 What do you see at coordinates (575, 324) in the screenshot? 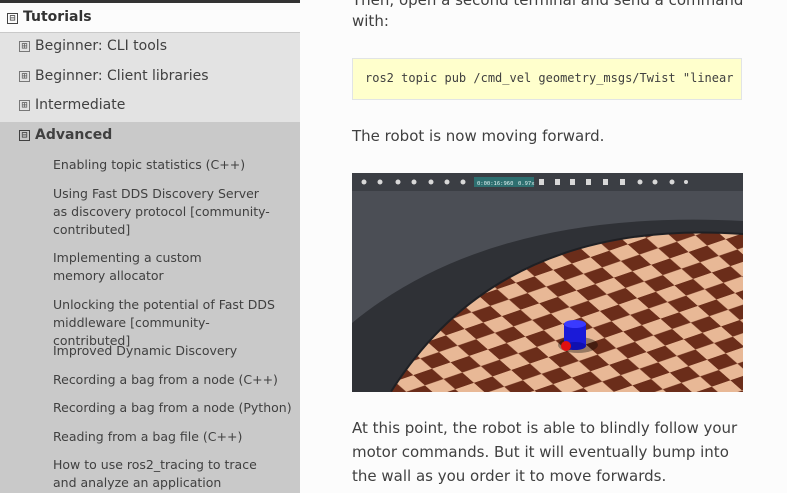
I see `robot-top` at bounding box center [575, 324].